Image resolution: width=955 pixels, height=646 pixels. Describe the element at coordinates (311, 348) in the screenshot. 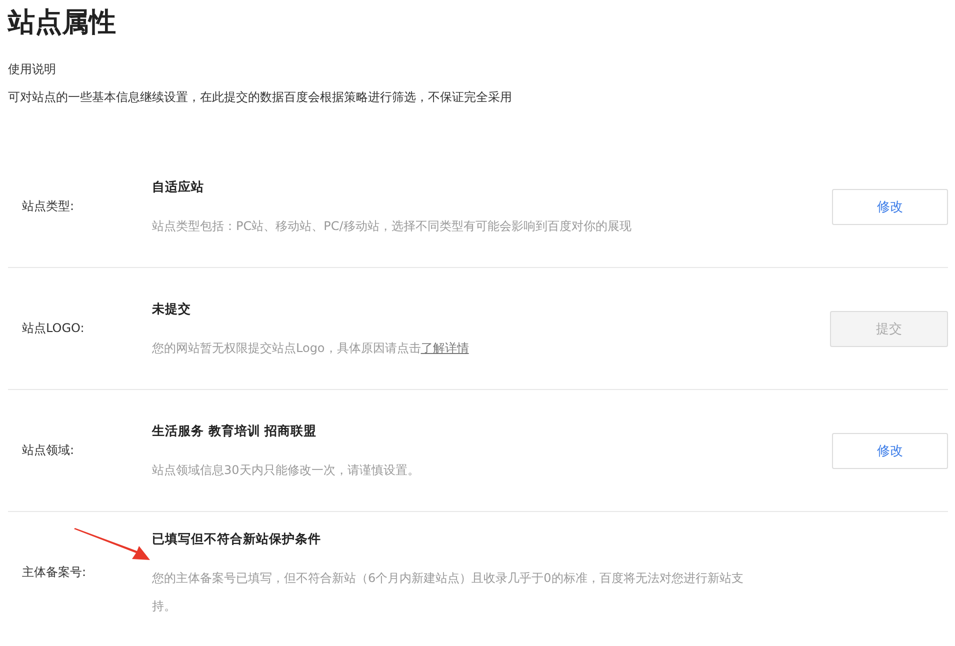

I see `field-description: 您的网站暂无权限提交站点Logo，具体原因请点击了解详情` at that location.